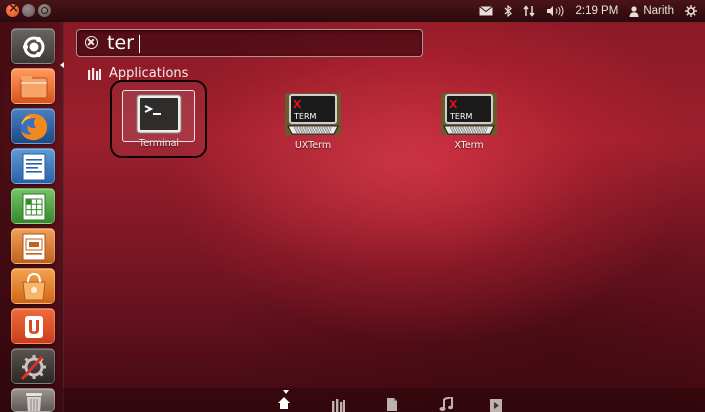  Describe the element at coordinates (596, 11) in the screenshot. I see `clock: 2:19 PM` at that location.